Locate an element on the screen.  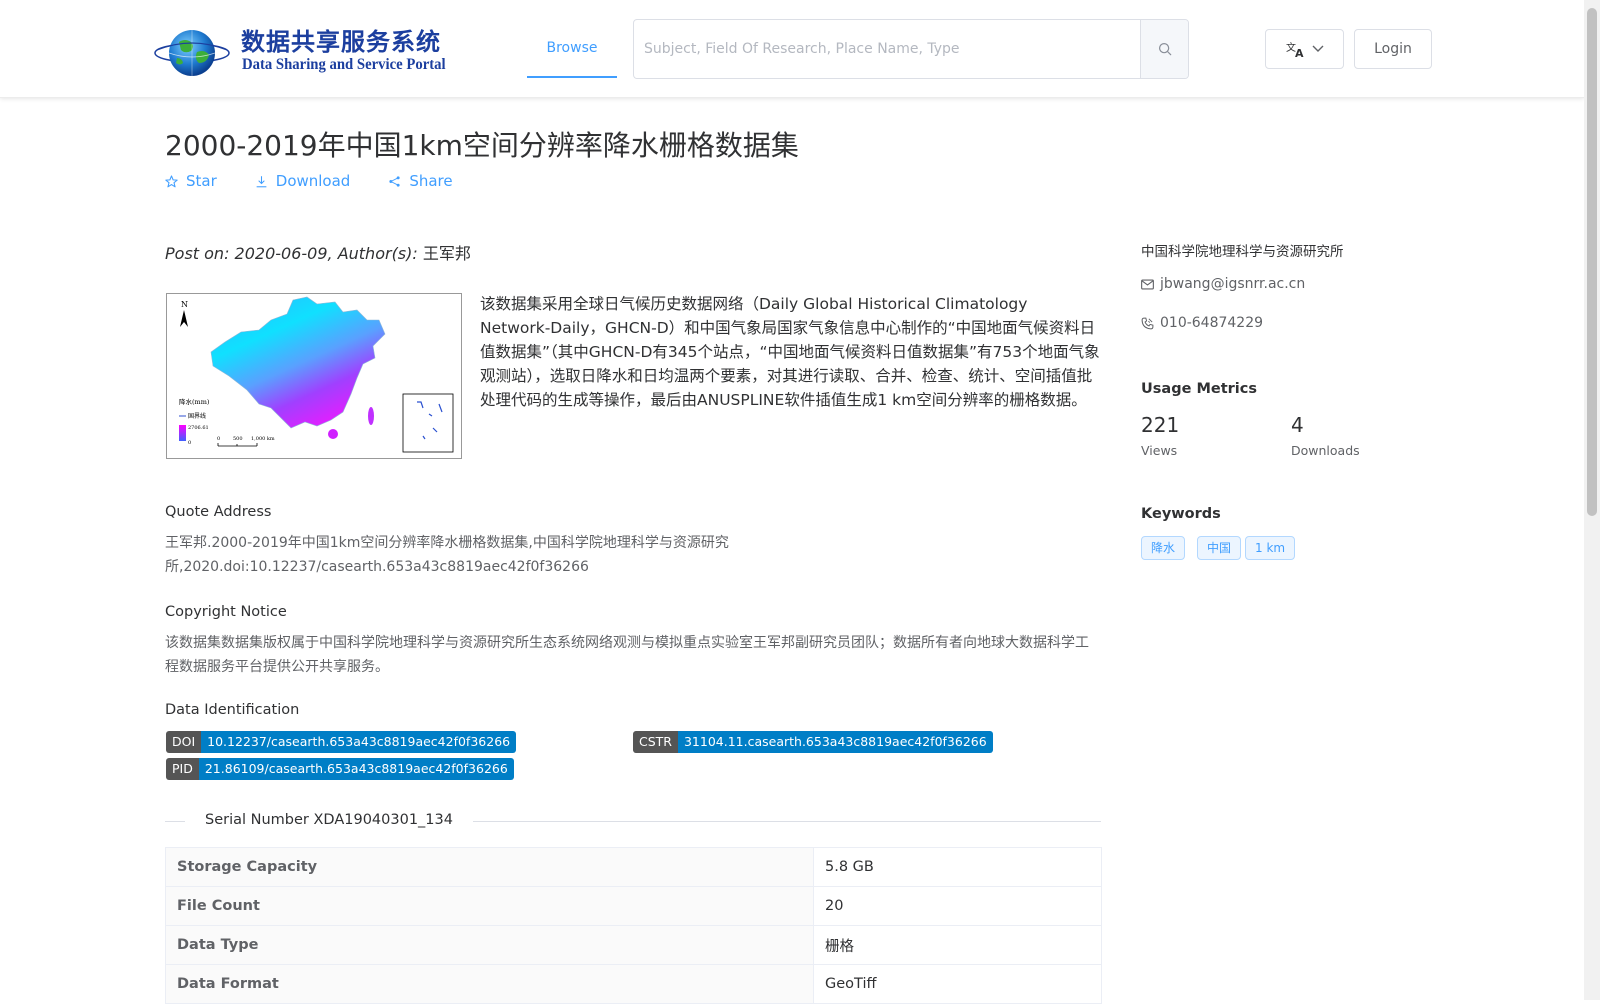
legend-border-label: 国界线 is located at coordinates (197, 416).